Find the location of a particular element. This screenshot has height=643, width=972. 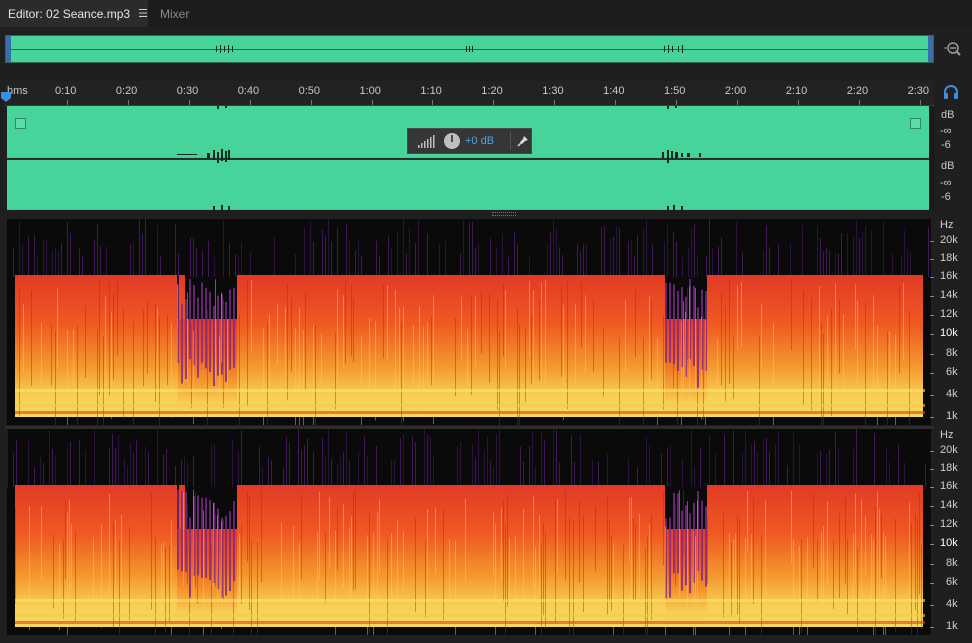

ruler-label: 0:50 is located at coordinates (309, 91).